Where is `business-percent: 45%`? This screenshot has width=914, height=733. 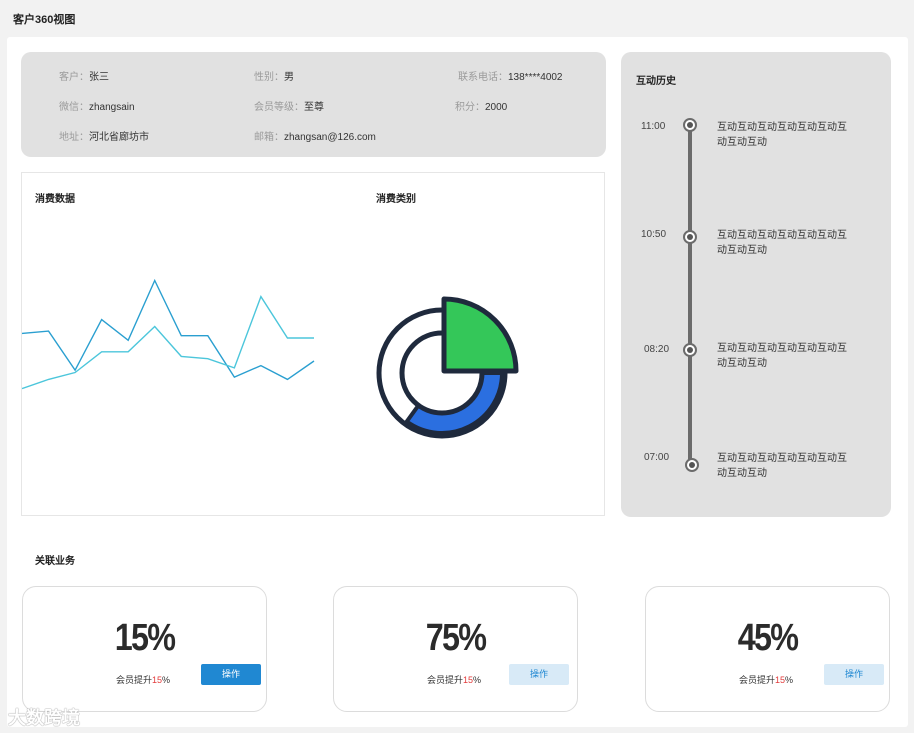
business-percent: 45% is located at coordinates (768, 638).